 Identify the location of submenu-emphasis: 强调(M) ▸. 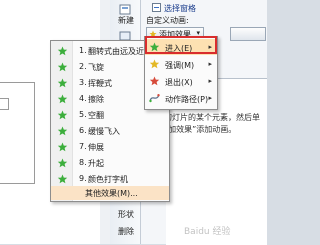
(181, 64).